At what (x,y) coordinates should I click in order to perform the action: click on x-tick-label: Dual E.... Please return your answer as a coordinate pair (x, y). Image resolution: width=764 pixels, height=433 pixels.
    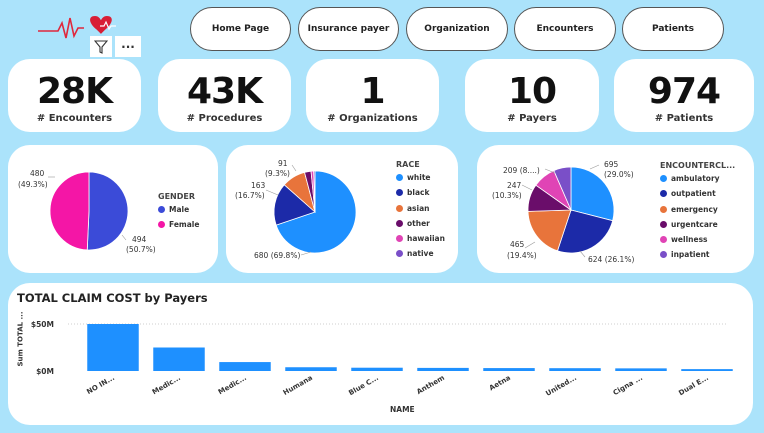
    Looking at the image, I should click on (693, 385).